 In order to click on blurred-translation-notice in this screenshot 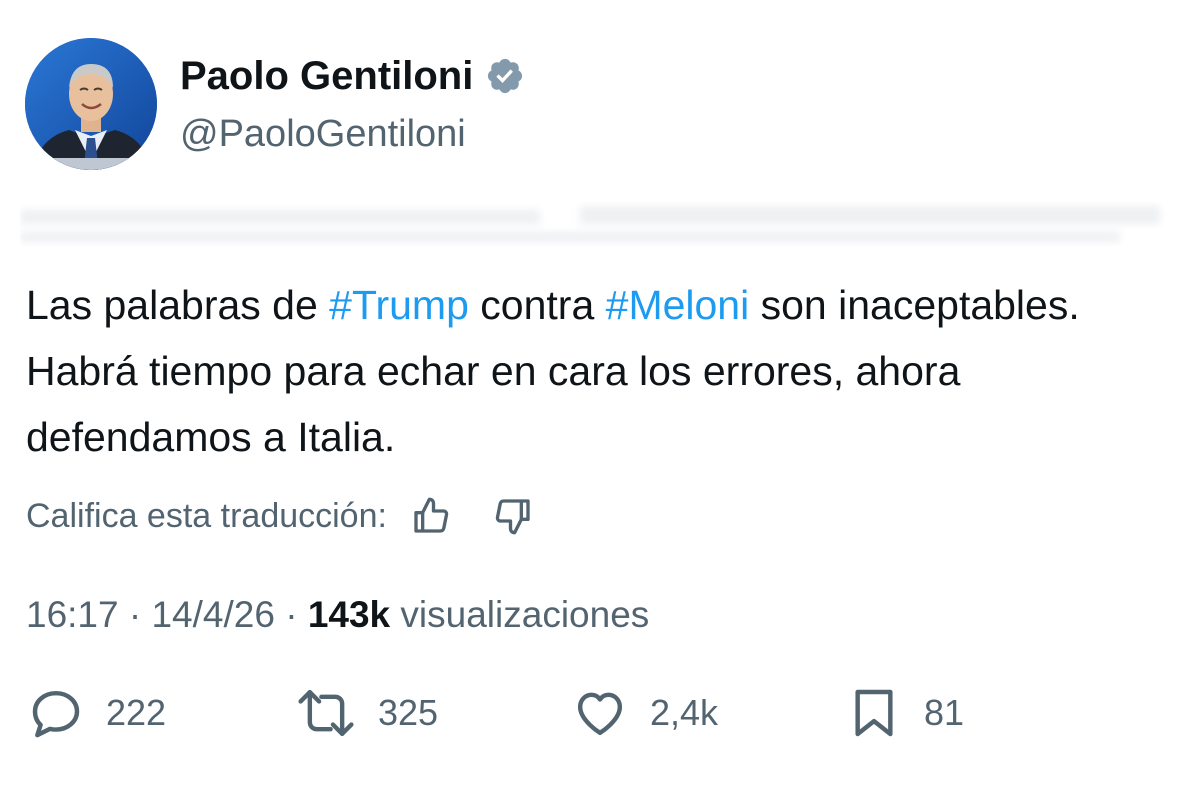, I will do `click(590, 224)`.